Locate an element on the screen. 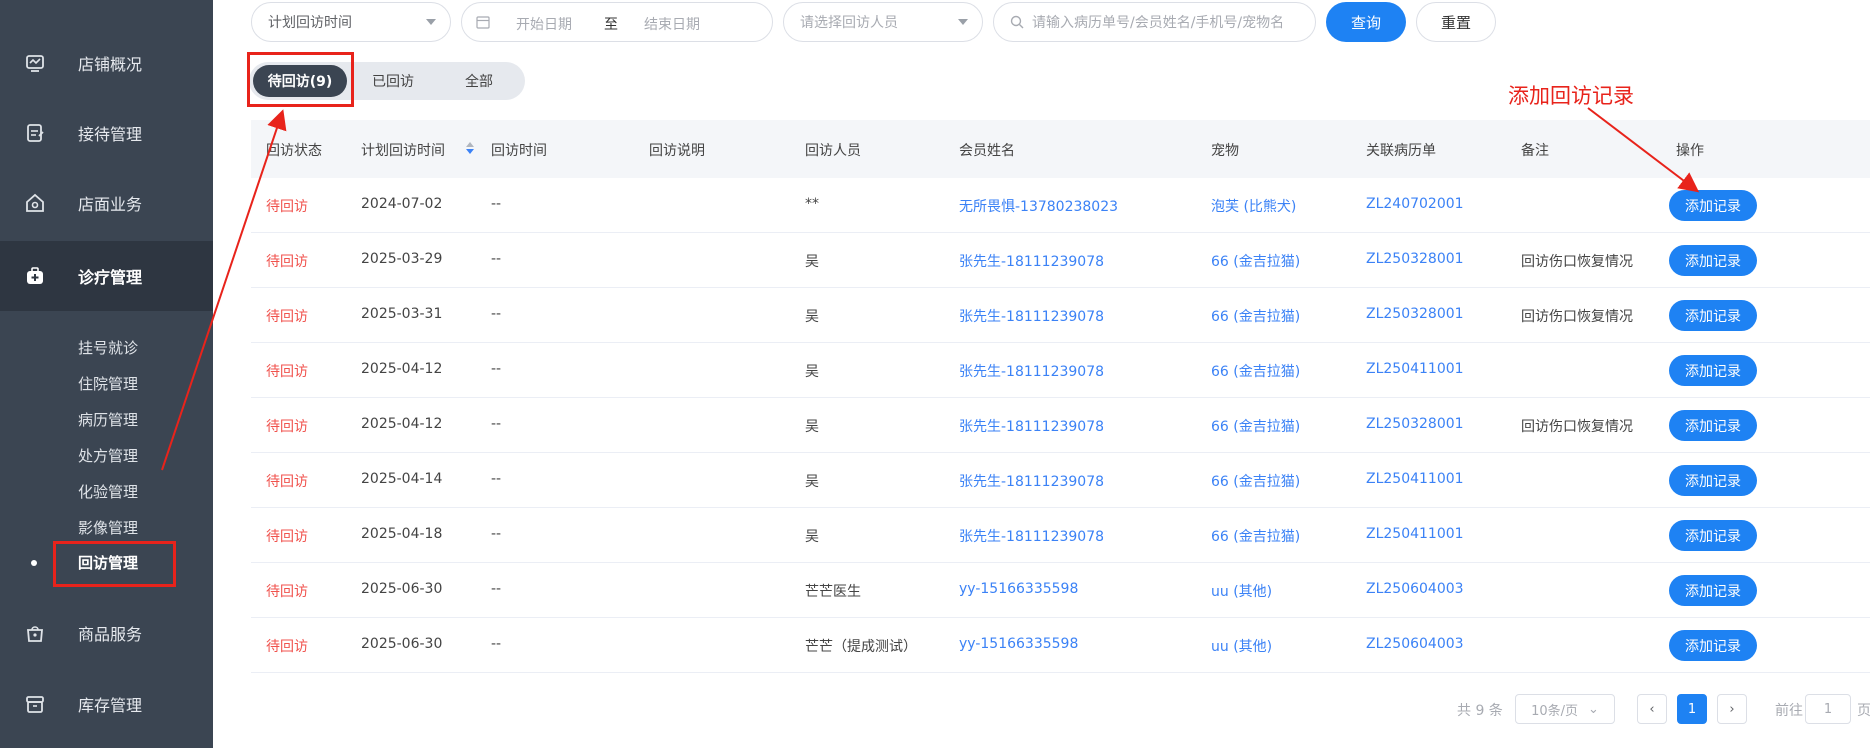 The width and height of the screenshot is (1870, 748). reset-button: 重置 is located at coordinates (1456, 22).